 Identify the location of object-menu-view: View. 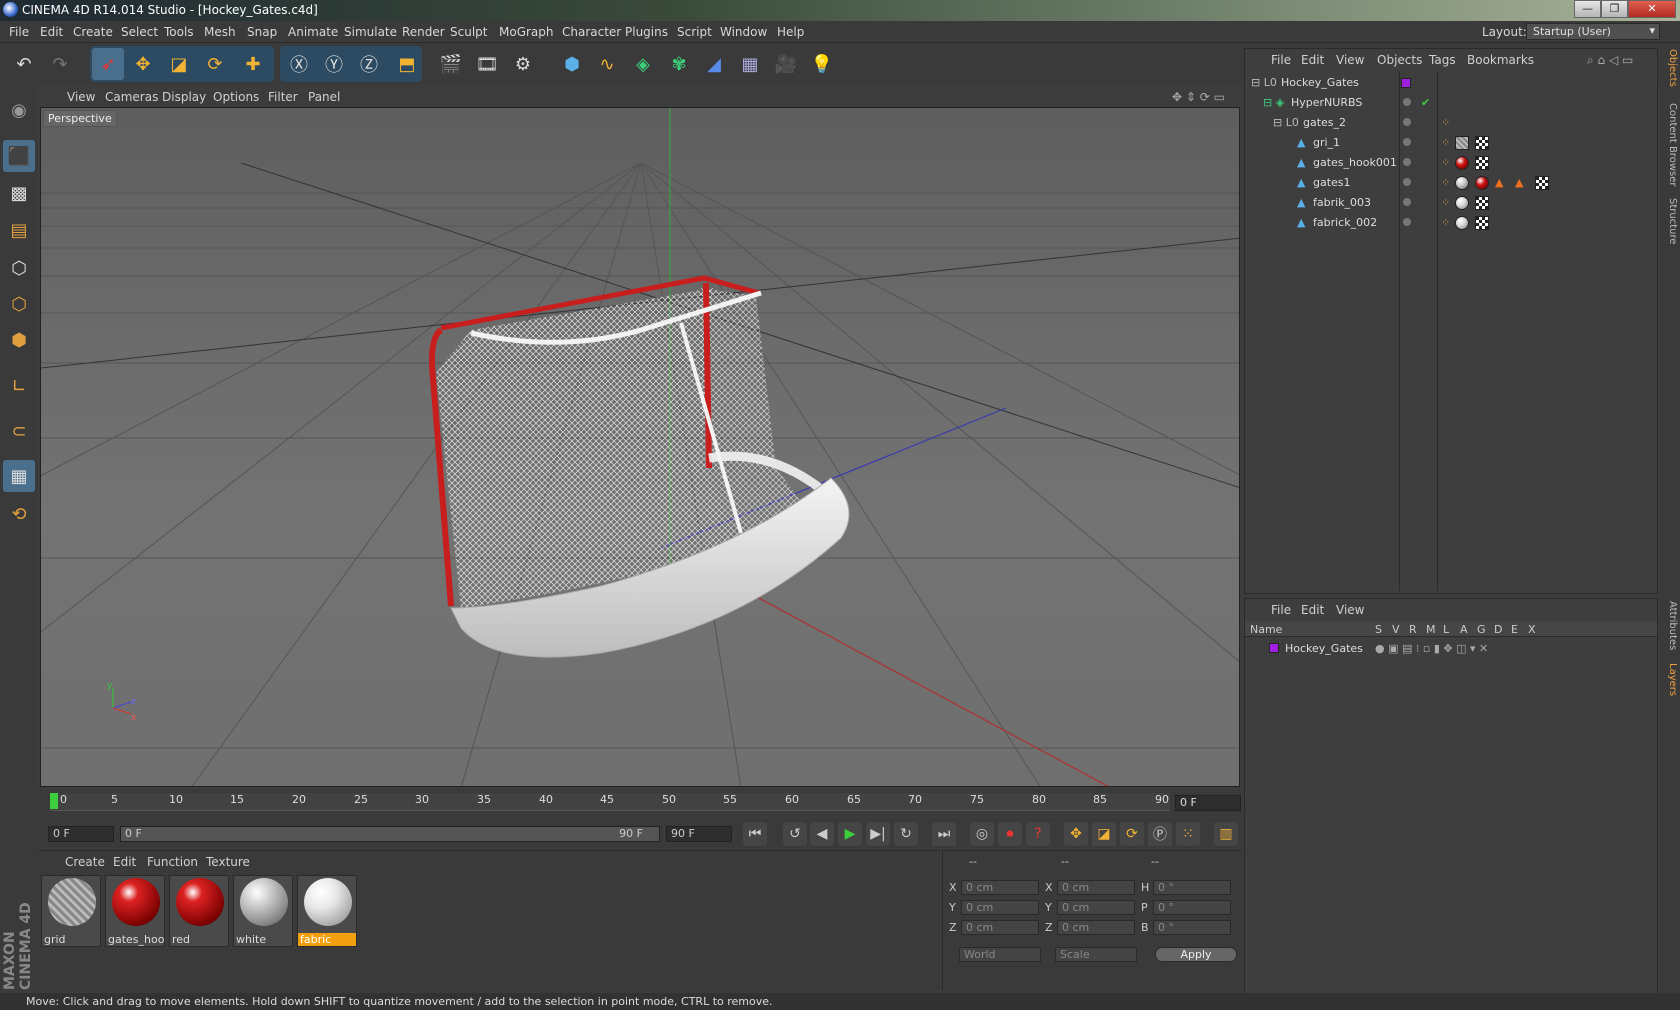
(1350, 60).